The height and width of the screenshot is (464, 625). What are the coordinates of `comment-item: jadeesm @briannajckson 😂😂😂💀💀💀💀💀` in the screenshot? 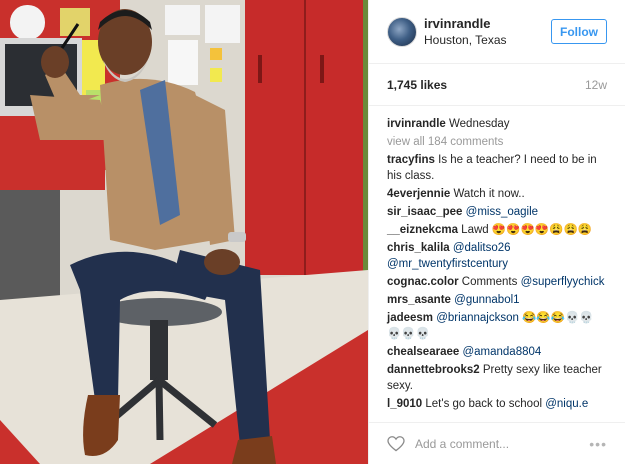 It's located at (497, 326).